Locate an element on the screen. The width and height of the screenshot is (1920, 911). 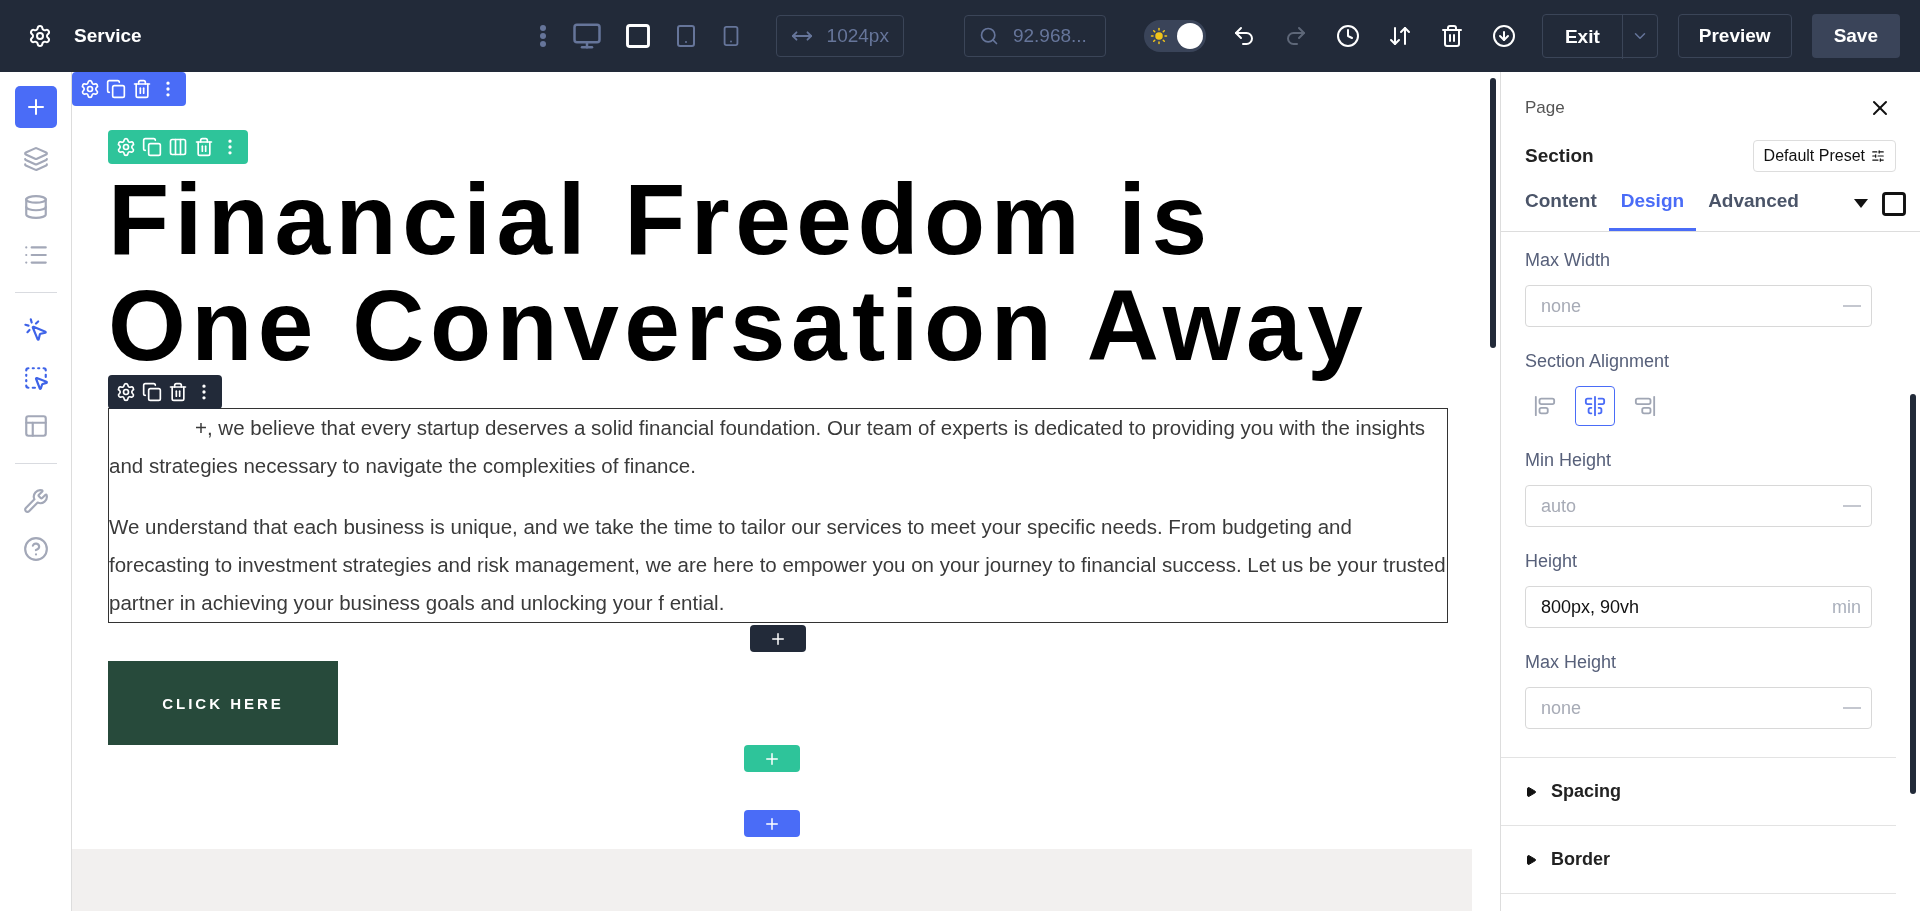
field-label: Min Height is located at coordinates (1569, 460).